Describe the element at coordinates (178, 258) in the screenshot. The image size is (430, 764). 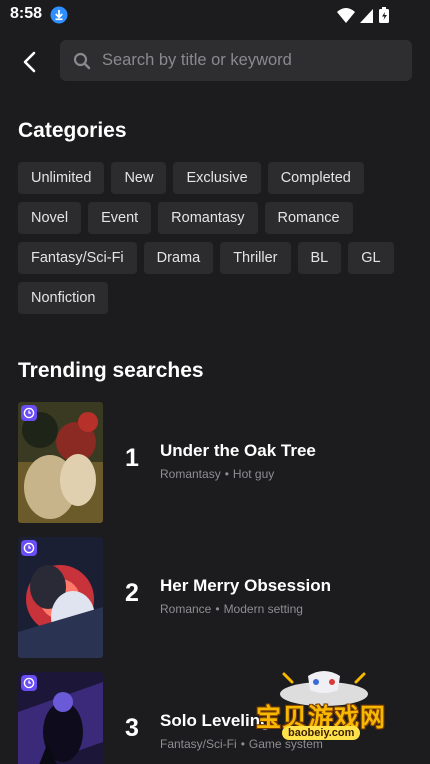
I see `category-chip-drama: Drama` at that location.